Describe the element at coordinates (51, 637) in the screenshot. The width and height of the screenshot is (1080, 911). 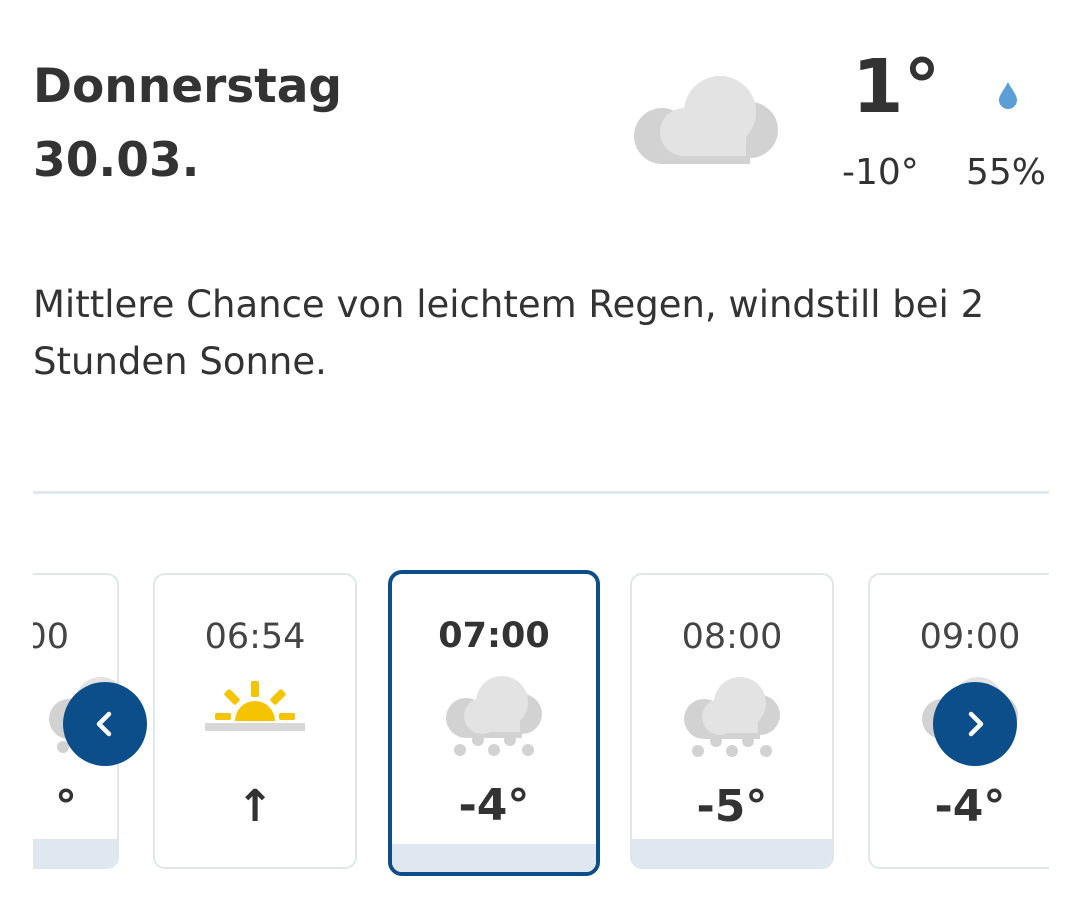
I see `hour-time: 00` at that location.